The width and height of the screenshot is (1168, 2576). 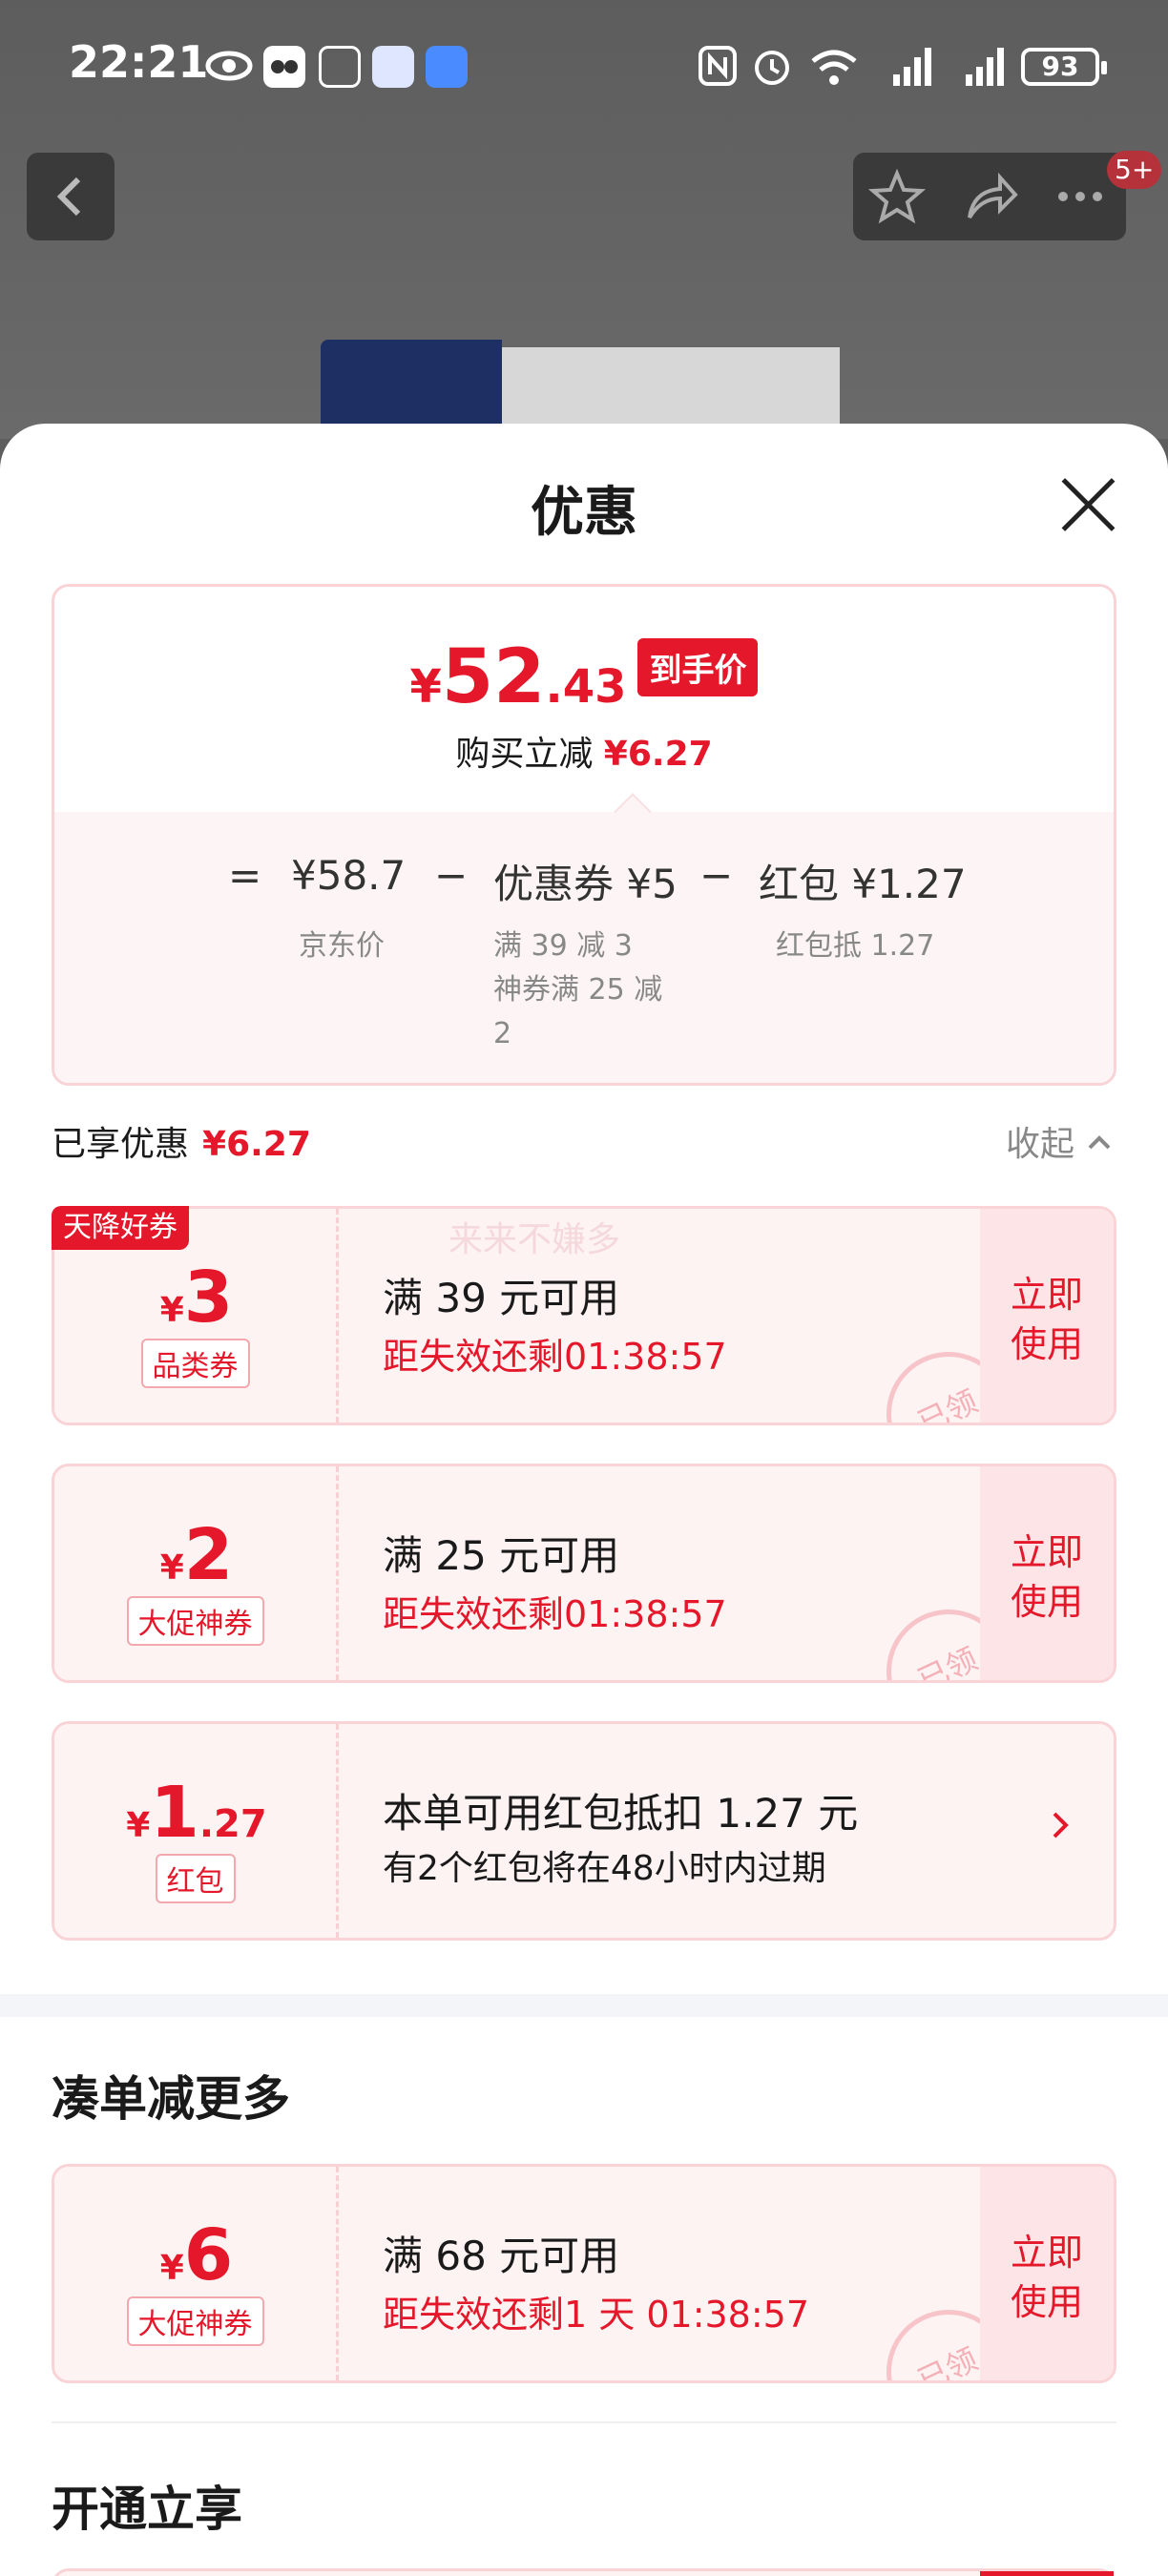 What do you see at coordinates (658, 754) in the screenshot?
I see `instant-reduce-value: ¥6.27` at bounding box center [658, 754].